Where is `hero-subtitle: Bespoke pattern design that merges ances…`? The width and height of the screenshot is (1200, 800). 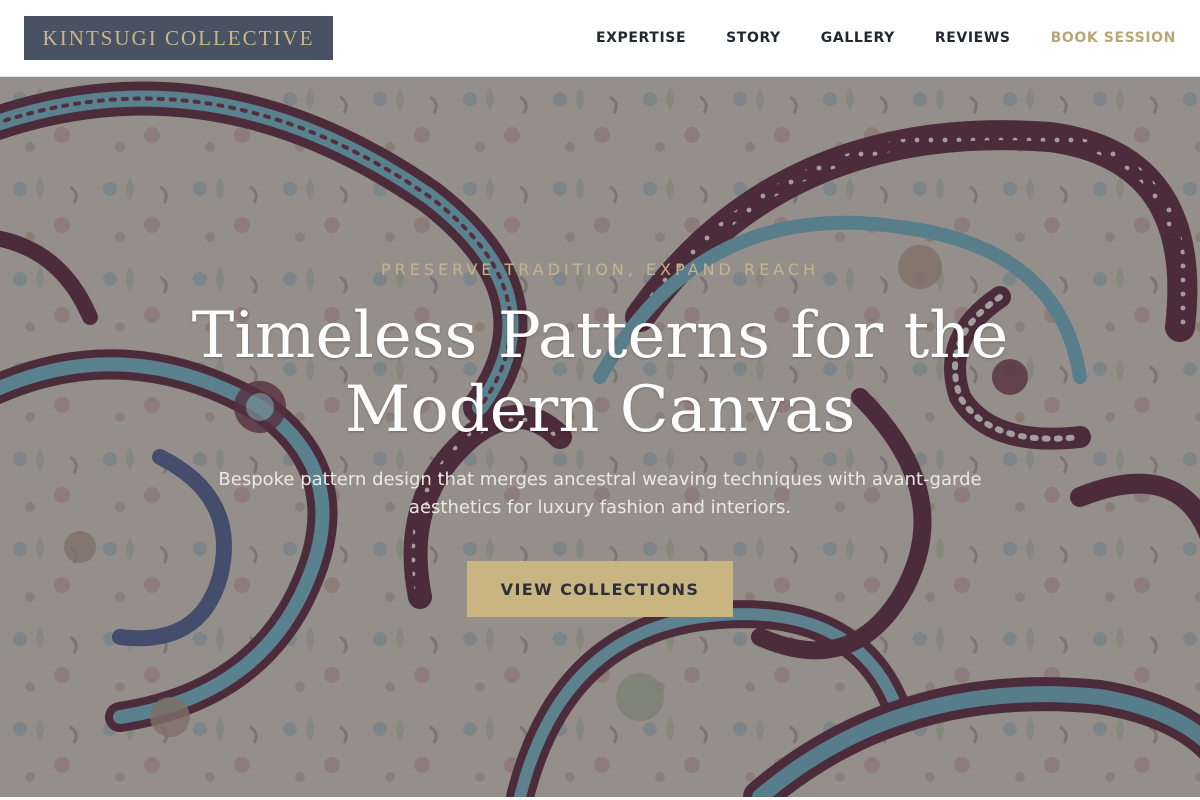
hero-subtitle: Bespoke pattern design that merges ances… is located at coordinates (600, 494).